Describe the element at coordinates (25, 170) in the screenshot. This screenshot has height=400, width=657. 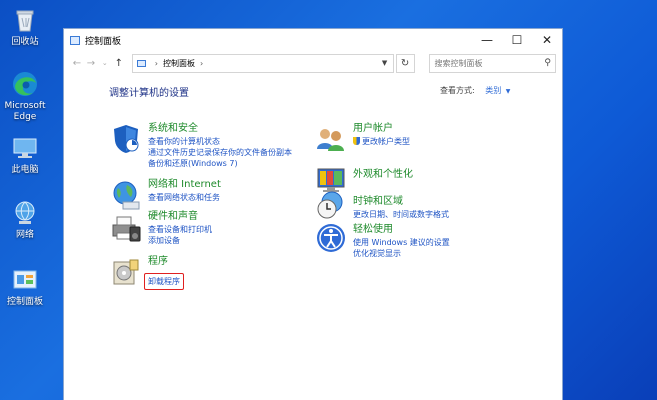
I see `desktop-icon-label: 此电脑` at that location.